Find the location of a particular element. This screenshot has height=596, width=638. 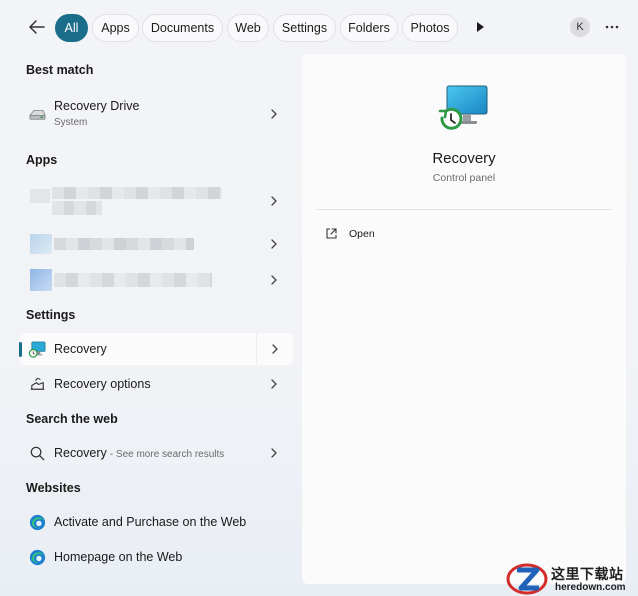

watermark-logo-icon is located at coordinates (527, 579).